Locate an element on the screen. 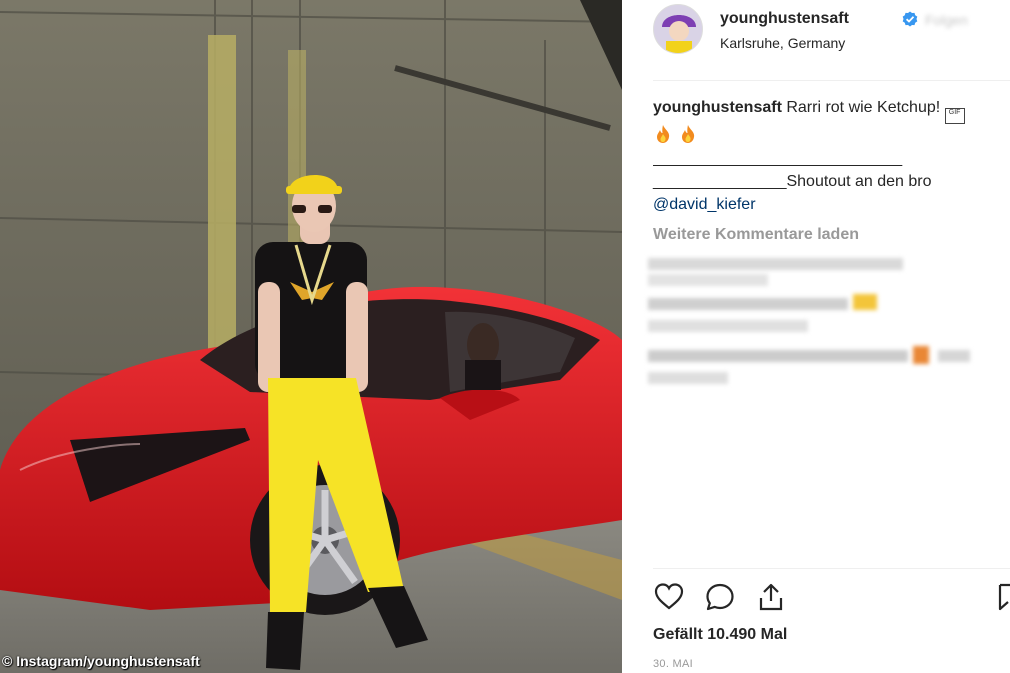 The image size is (1010, 673). verified-badge-icon is located at coordinates (910, 19).